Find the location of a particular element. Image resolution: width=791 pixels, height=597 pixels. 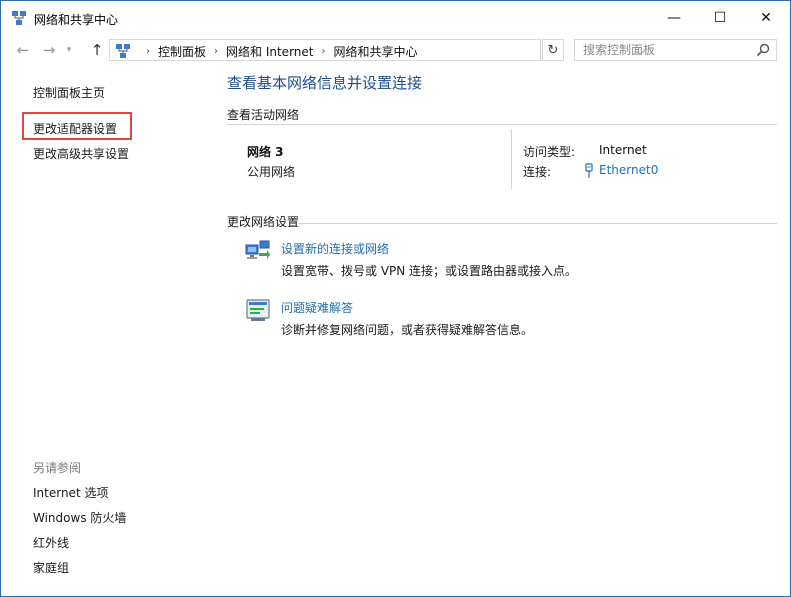

close-button: ✕ is located at coordinates (766, 17).